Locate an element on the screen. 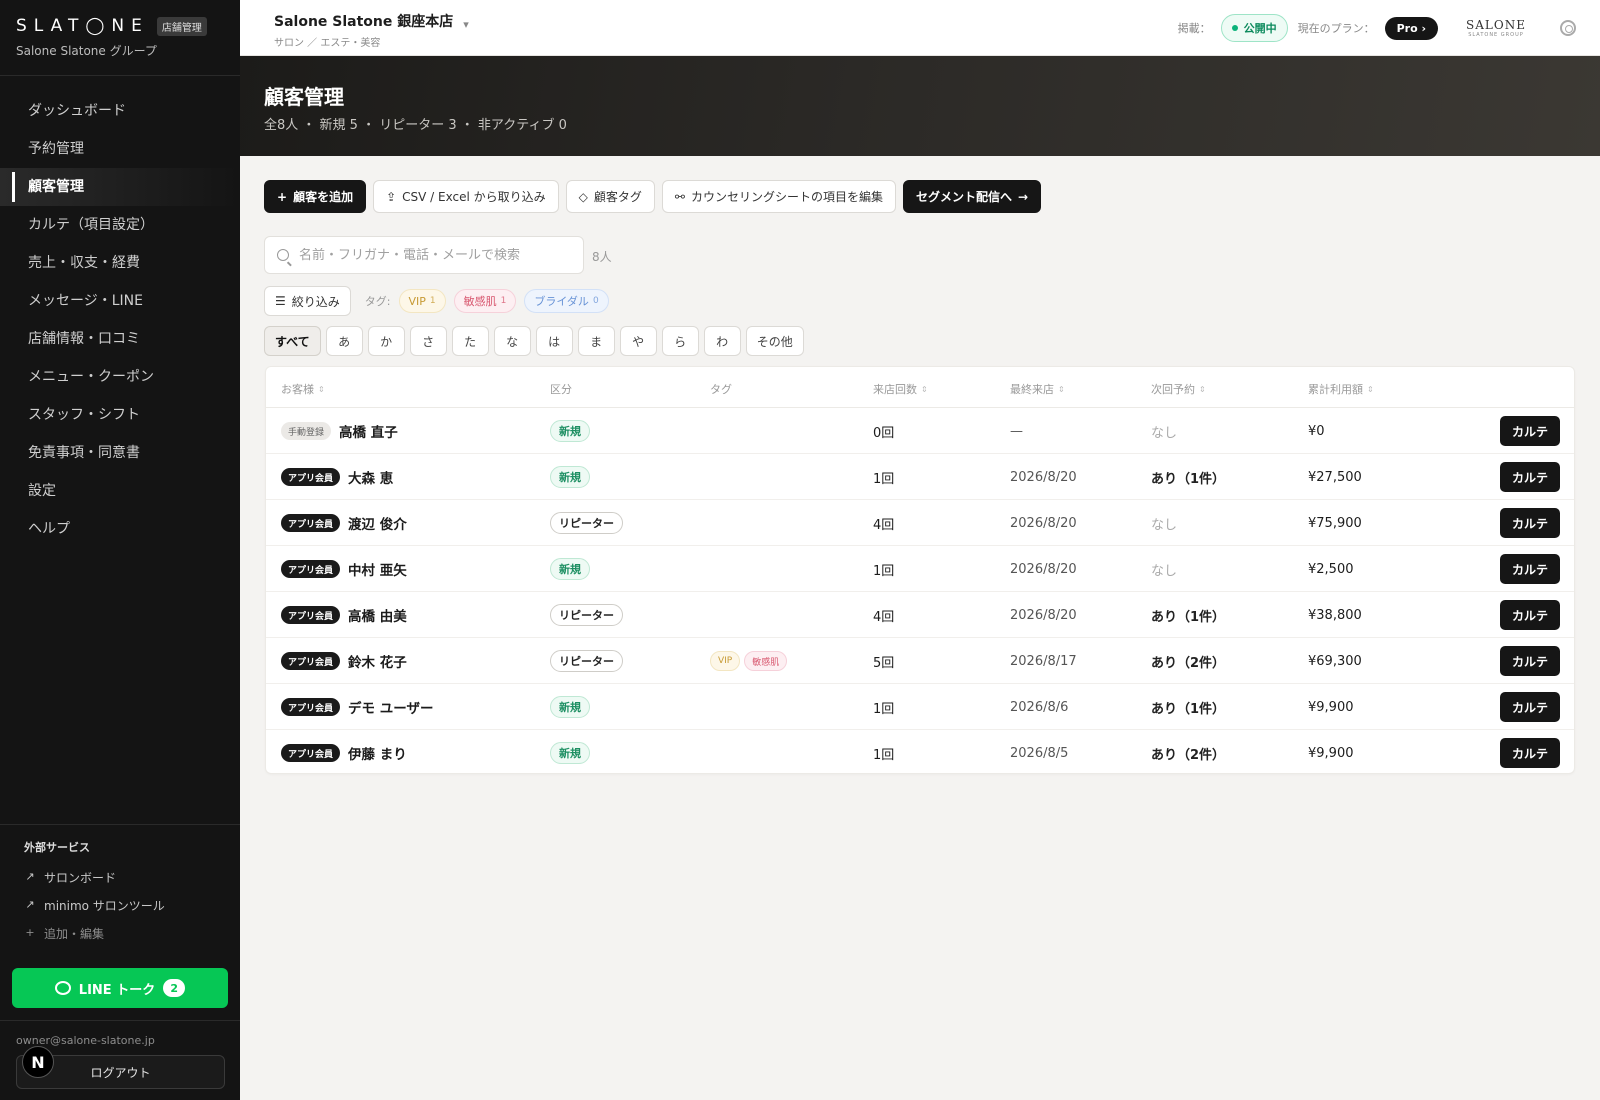 This screenshot has height=1100, width=1600. tag-filter-label: タグ: is located at coordinates (377, 301).